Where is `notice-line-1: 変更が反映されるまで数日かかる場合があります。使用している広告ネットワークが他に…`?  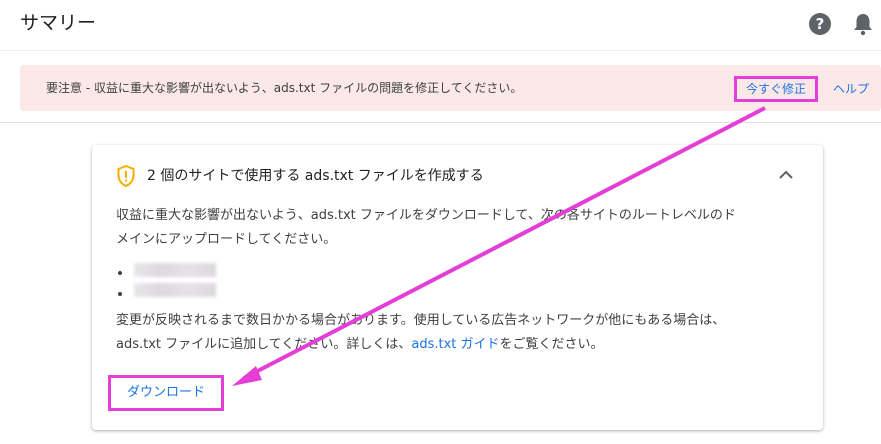
notice-line-1: 変更が反映されるまで数日かかる場合があります。使用している広告ネットワークが他に… is located at coordinates (421, 320).